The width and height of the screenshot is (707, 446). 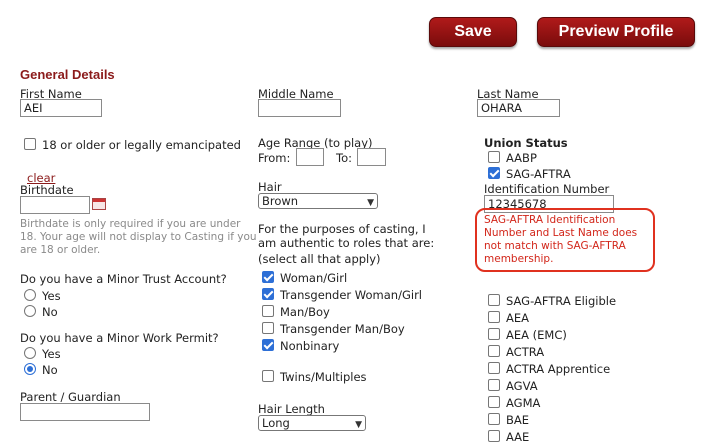 I want to click on casting-trans-woman-label: Transgender Woman/Girl, so click(x=351, y=295).